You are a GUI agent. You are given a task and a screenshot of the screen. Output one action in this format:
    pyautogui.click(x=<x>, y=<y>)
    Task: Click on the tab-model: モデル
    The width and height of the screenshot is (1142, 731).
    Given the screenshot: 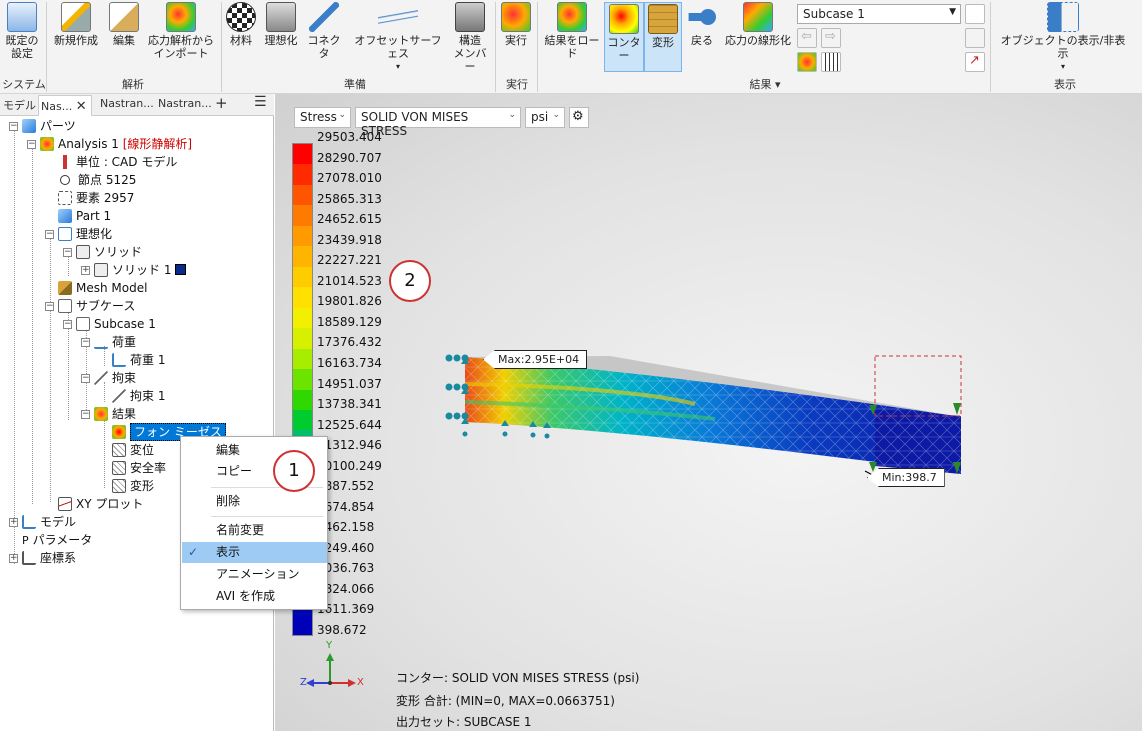 What is the action you would take?
    pyautogui.click(x=19, y=105)
    